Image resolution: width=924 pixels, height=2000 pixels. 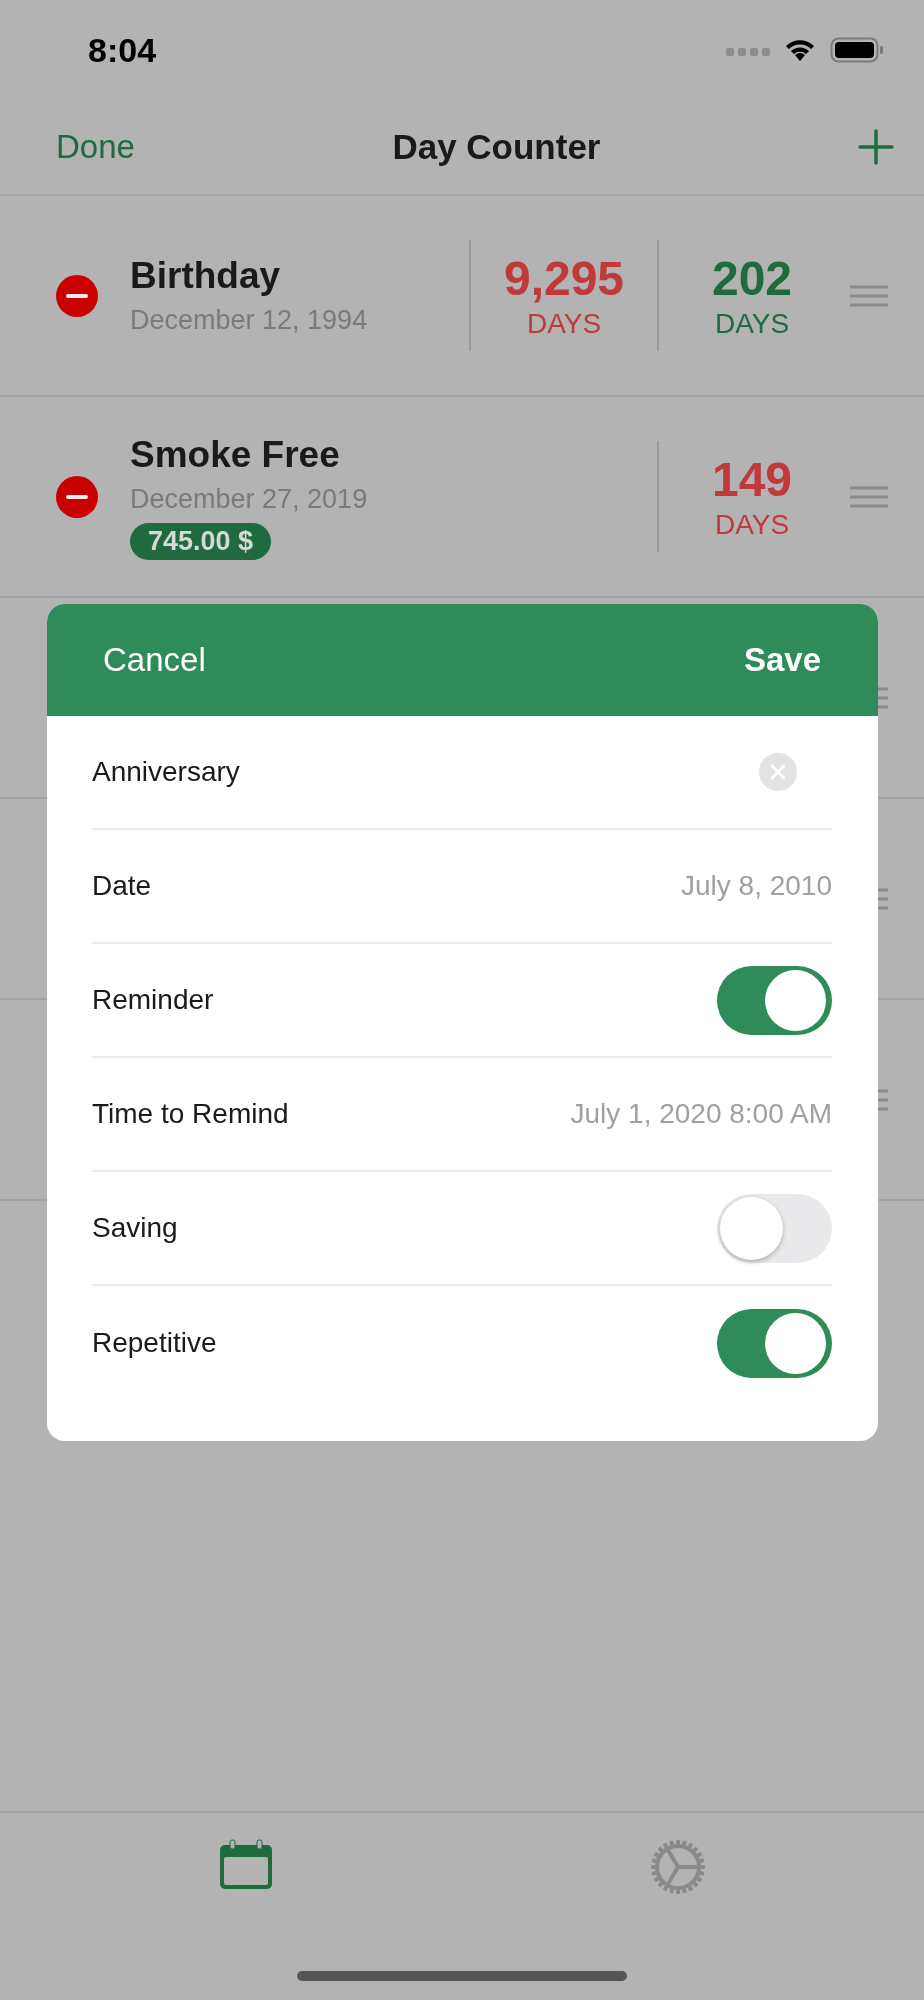 I want to click on field-label: Time to Remind, so click(x=190, y=1114).